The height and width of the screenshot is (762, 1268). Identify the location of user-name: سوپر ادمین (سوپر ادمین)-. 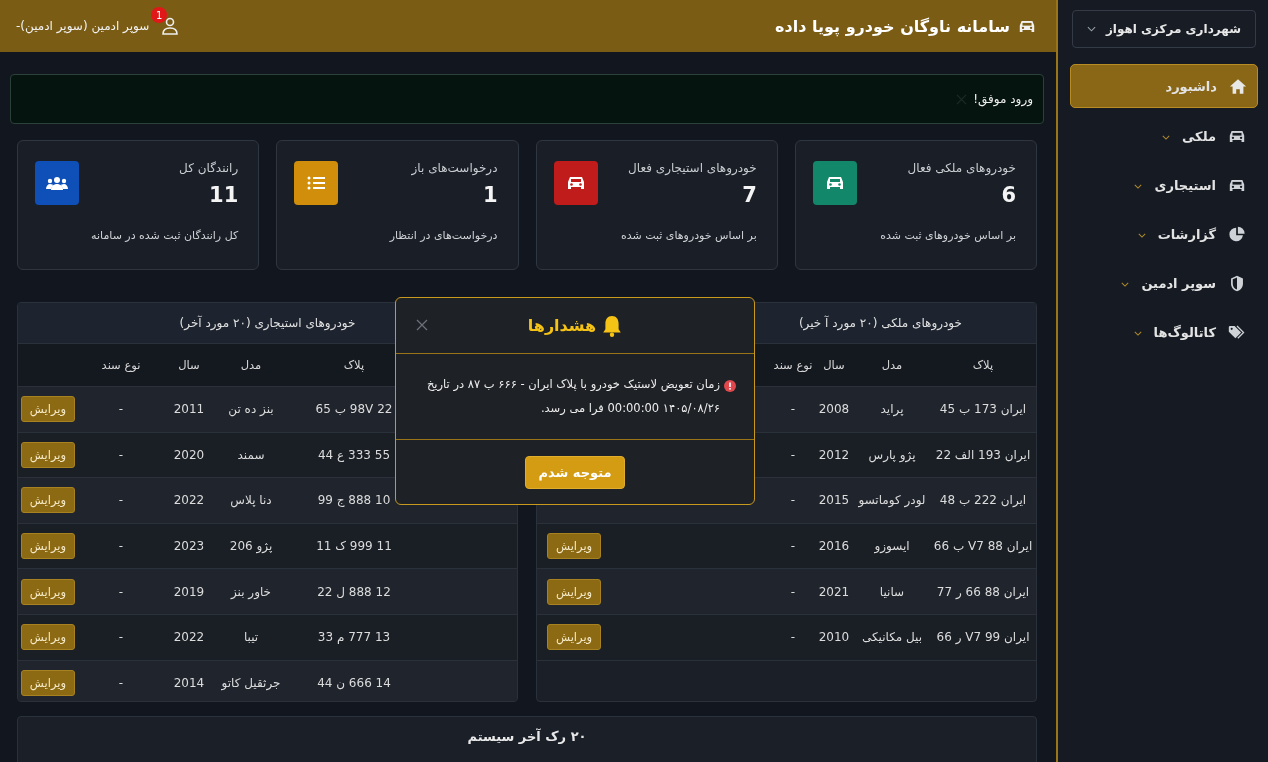
(83, 26).